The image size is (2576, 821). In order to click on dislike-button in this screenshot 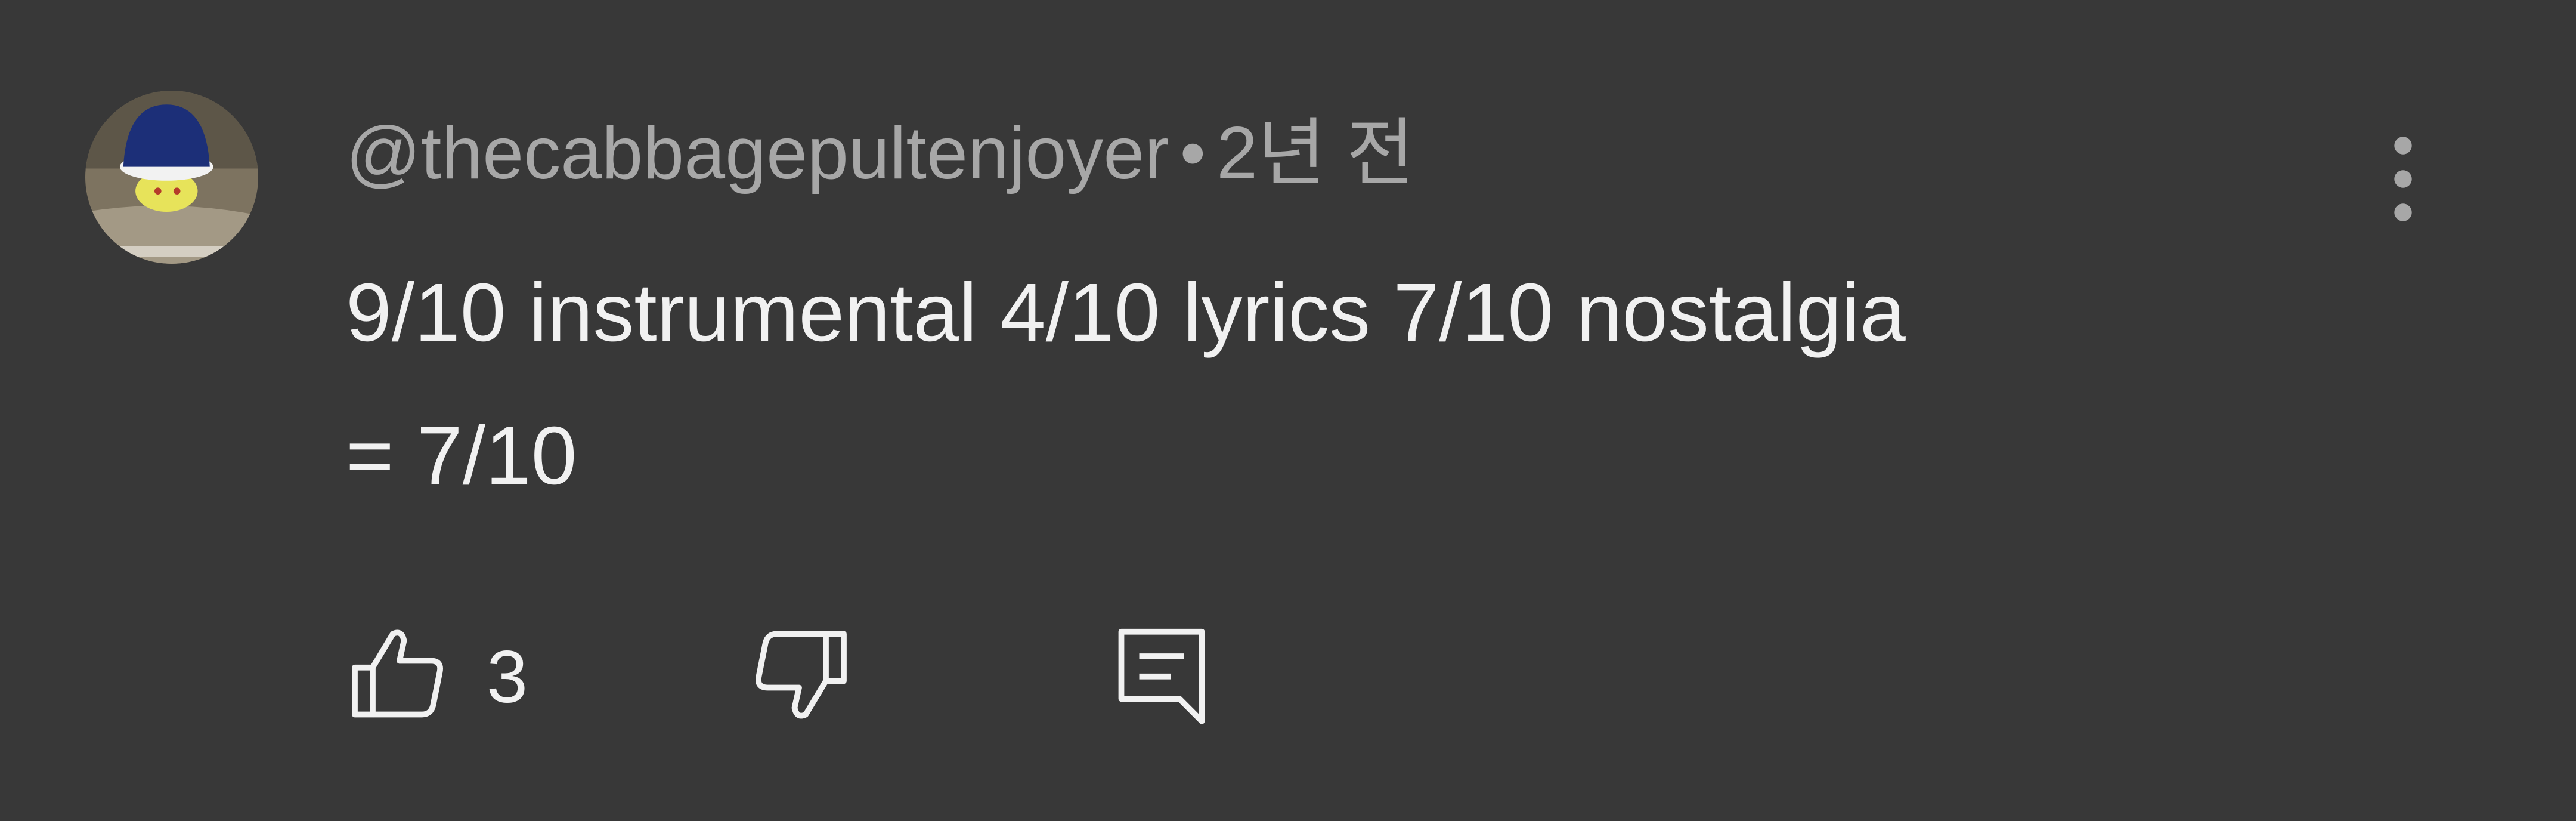, I will do `click(799, 674)`.